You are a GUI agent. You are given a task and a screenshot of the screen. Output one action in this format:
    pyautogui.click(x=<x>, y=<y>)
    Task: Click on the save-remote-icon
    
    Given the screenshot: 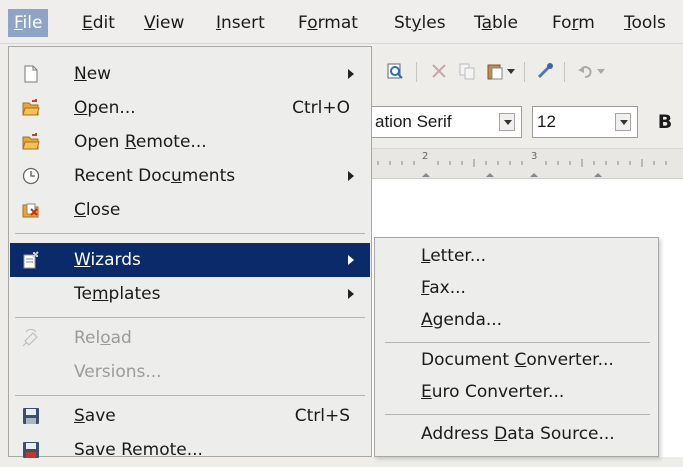 What is the action you would take?
    pyautogui.click(x=31, y=450)
    